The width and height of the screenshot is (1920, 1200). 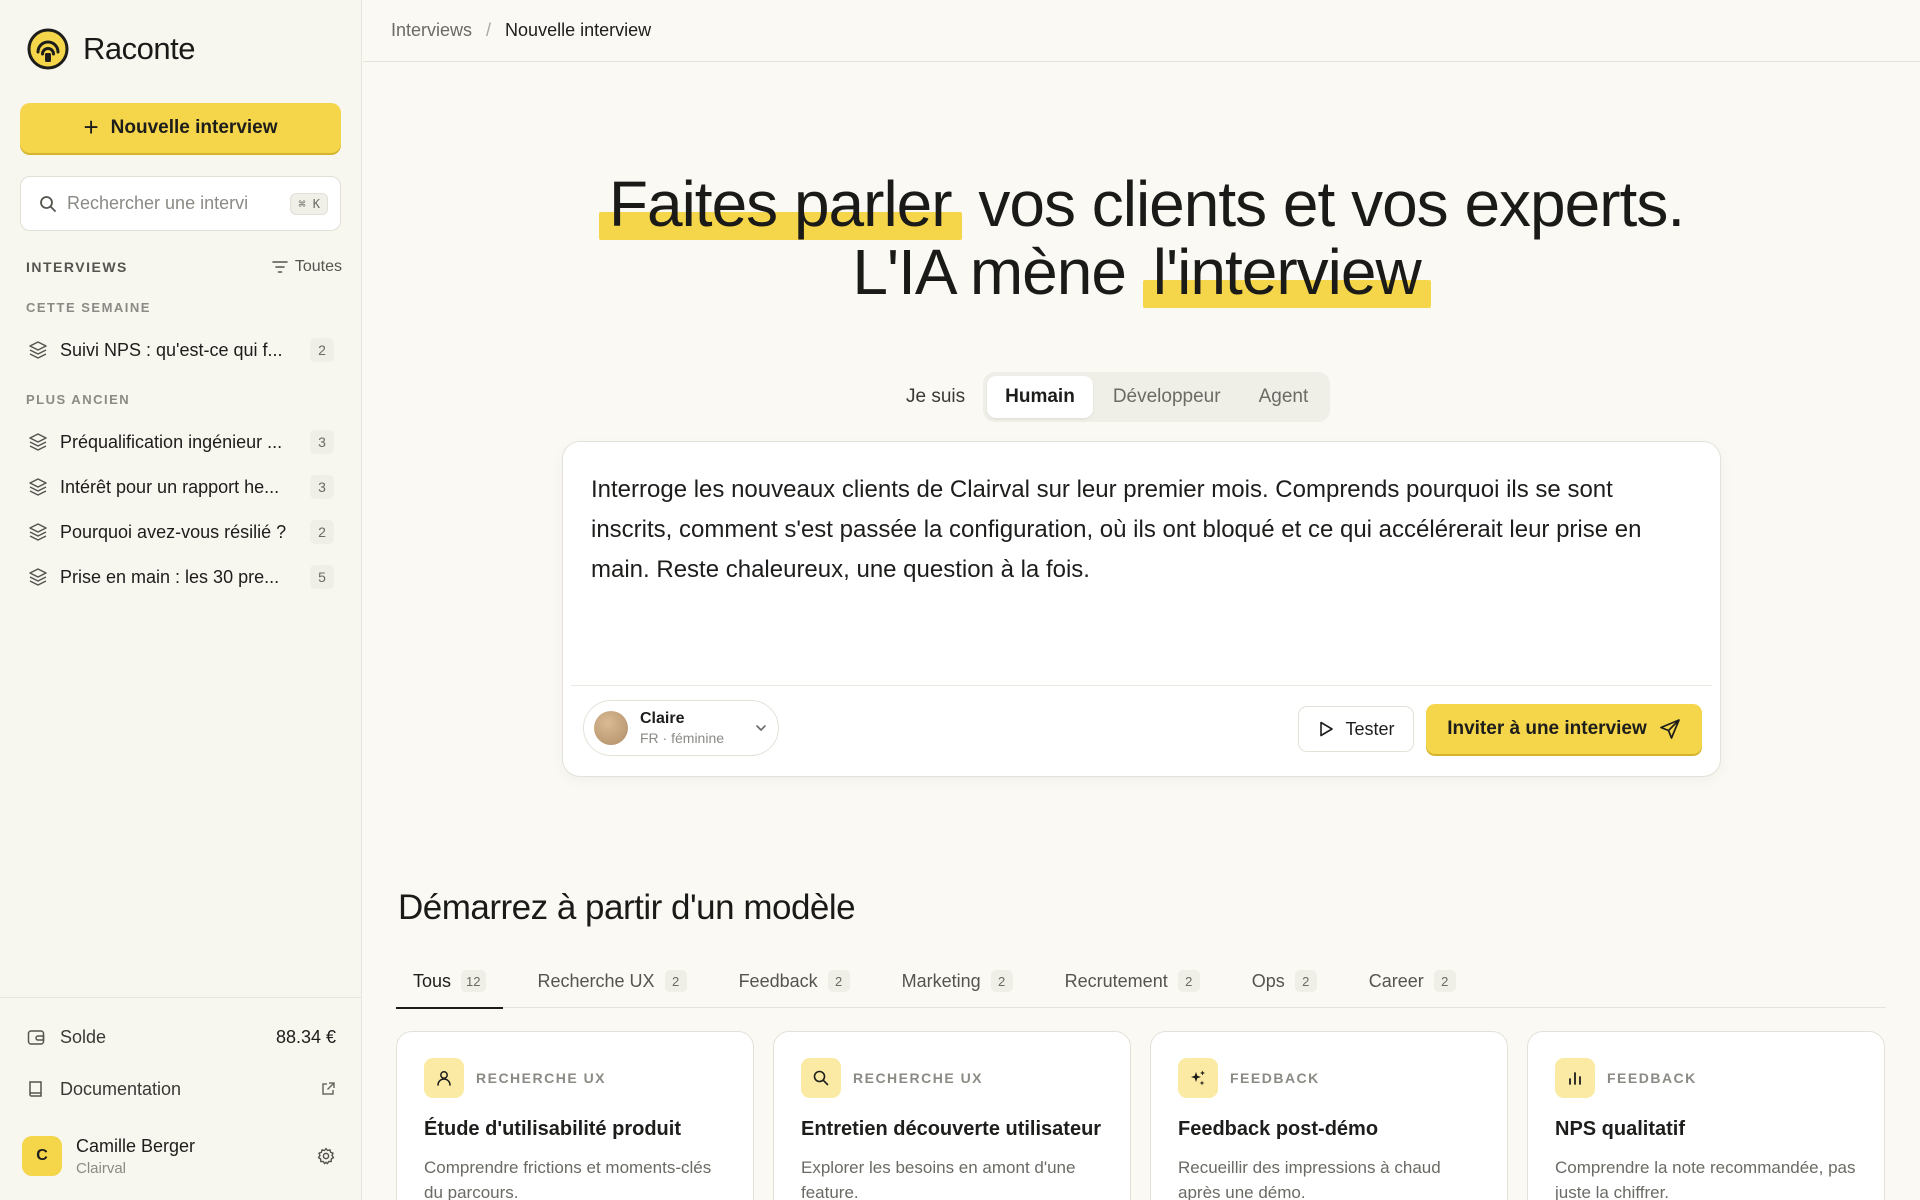 What do you see at coordinates (135, 1156) in the screenshot?
I see `user-info: Camille Berger Clairval` at bounding box center [135, 1156].